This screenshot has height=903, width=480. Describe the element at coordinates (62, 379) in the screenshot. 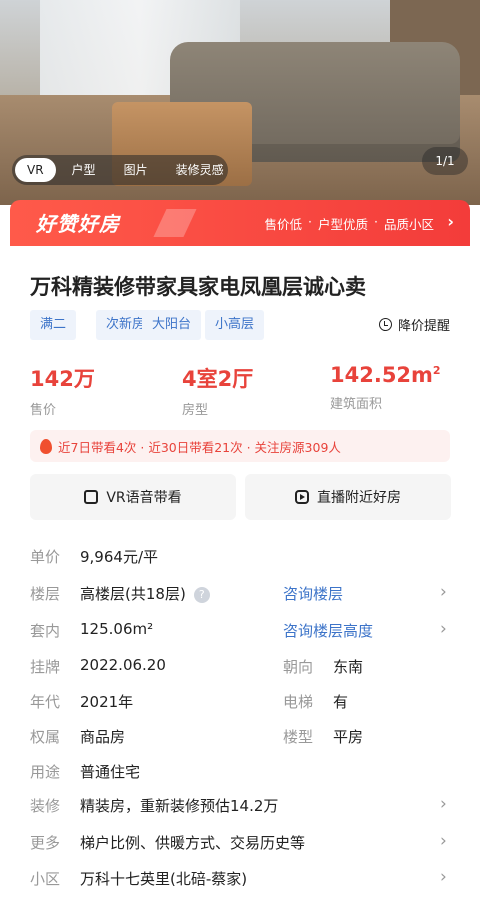

I see `stat-value: 142万` at that location.